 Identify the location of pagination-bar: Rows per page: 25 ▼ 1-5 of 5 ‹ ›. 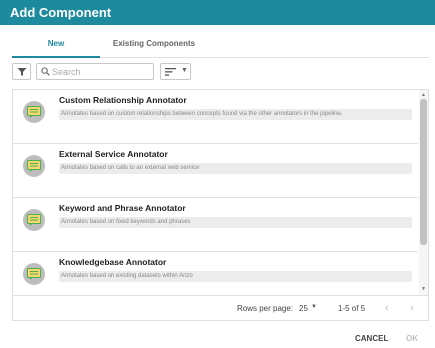
(220, 308).